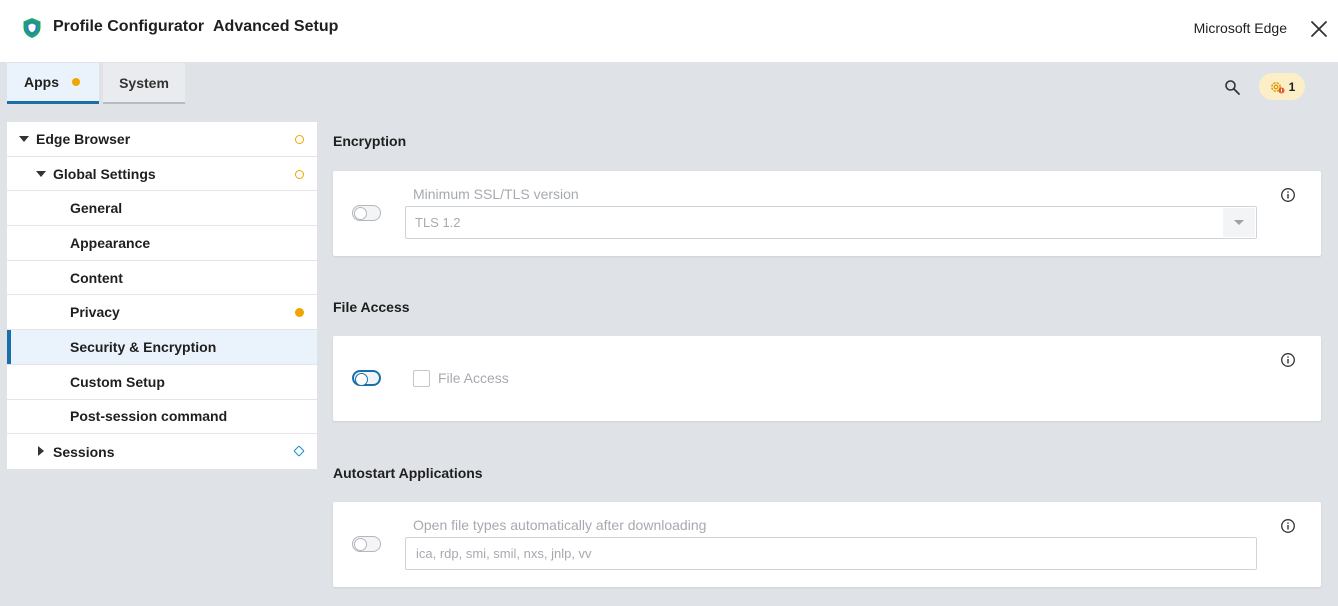 The height and width of the screenshot is (606, 1338). I want to click on sidebar-item-appearance: Appearance, so click(162, 243).